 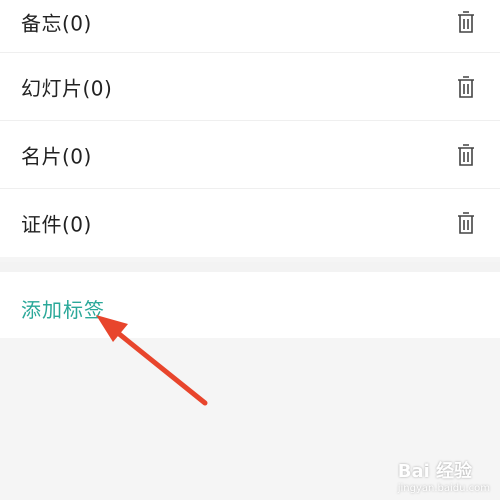 I want to click on add-tag-row: 添加标签, so click(x=250, y=305).